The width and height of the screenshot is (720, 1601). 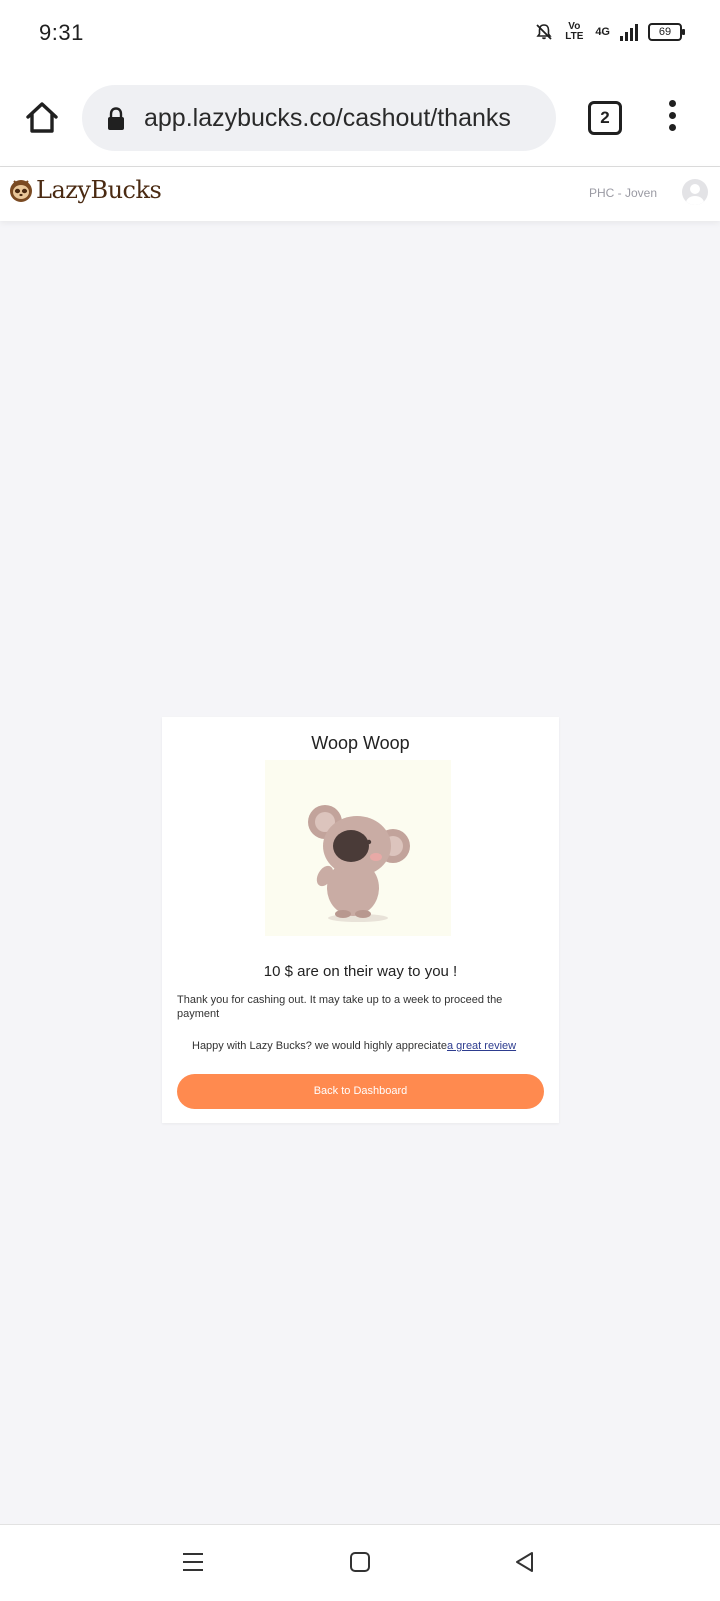 What do you see at coordinates (623, 193) in the screenshot?
I see `user-name: PHC - Joven` at bounding box center [623, 193].